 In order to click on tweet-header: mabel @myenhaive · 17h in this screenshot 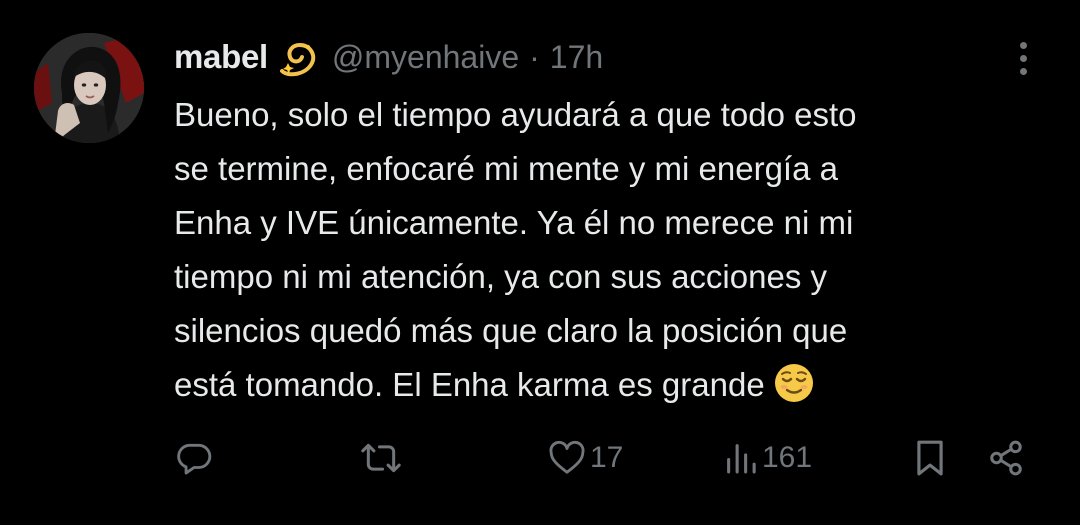, I will do `click(388, 57)`.